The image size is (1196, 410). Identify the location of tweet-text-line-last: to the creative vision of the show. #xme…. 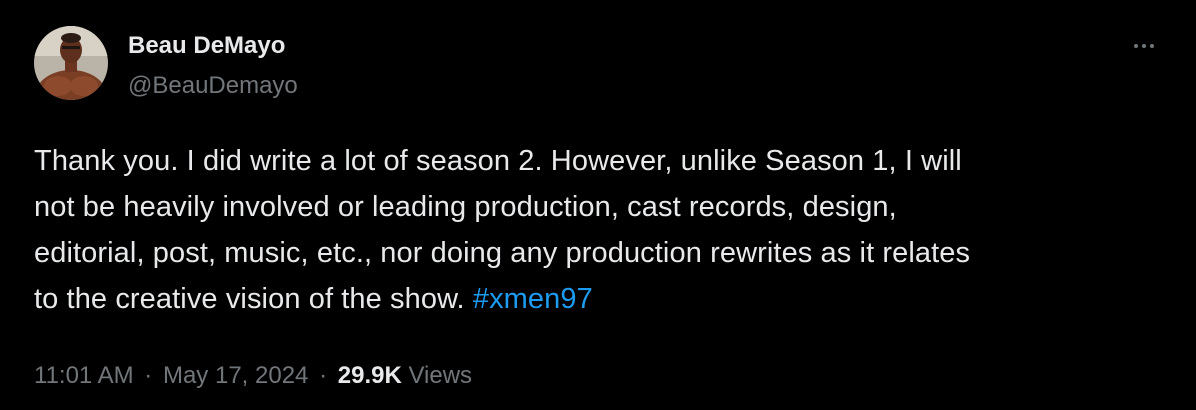
(604, 299).